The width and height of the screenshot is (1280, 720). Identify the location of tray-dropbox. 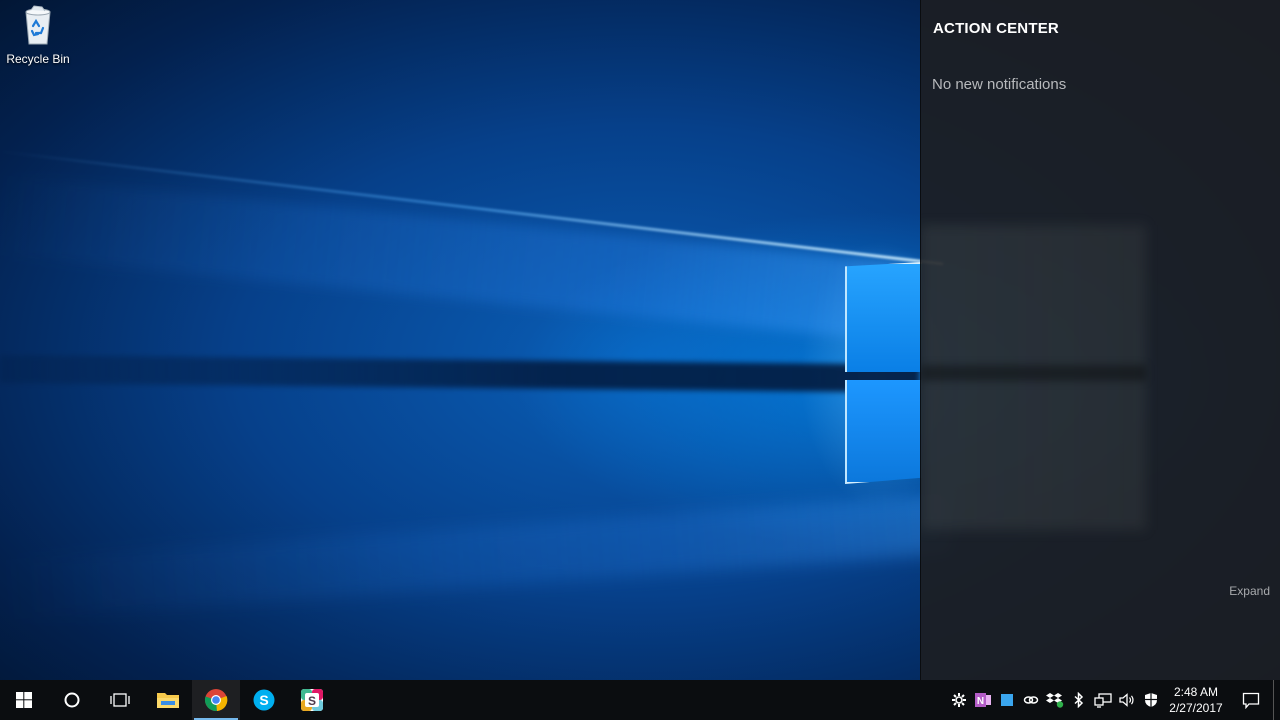
(1055, 700).